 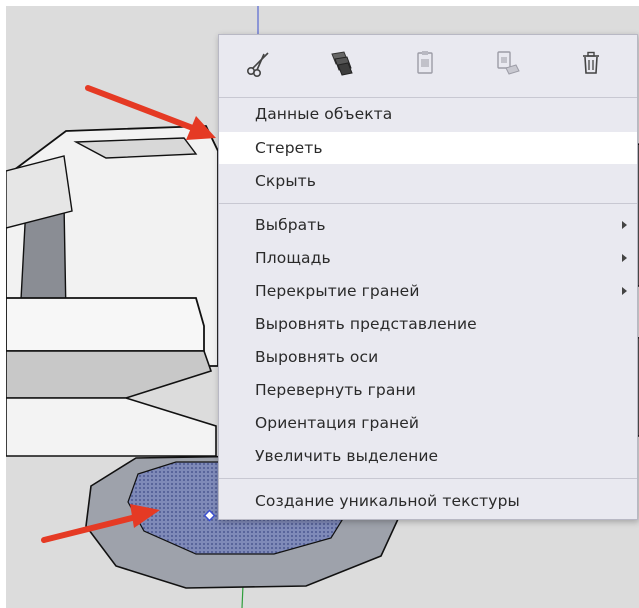 What do you see at coordinates (428, 357) in the screenshot?
I see `menu-item-align-axes: Выровнять оси` at bounding box center [428, 357].